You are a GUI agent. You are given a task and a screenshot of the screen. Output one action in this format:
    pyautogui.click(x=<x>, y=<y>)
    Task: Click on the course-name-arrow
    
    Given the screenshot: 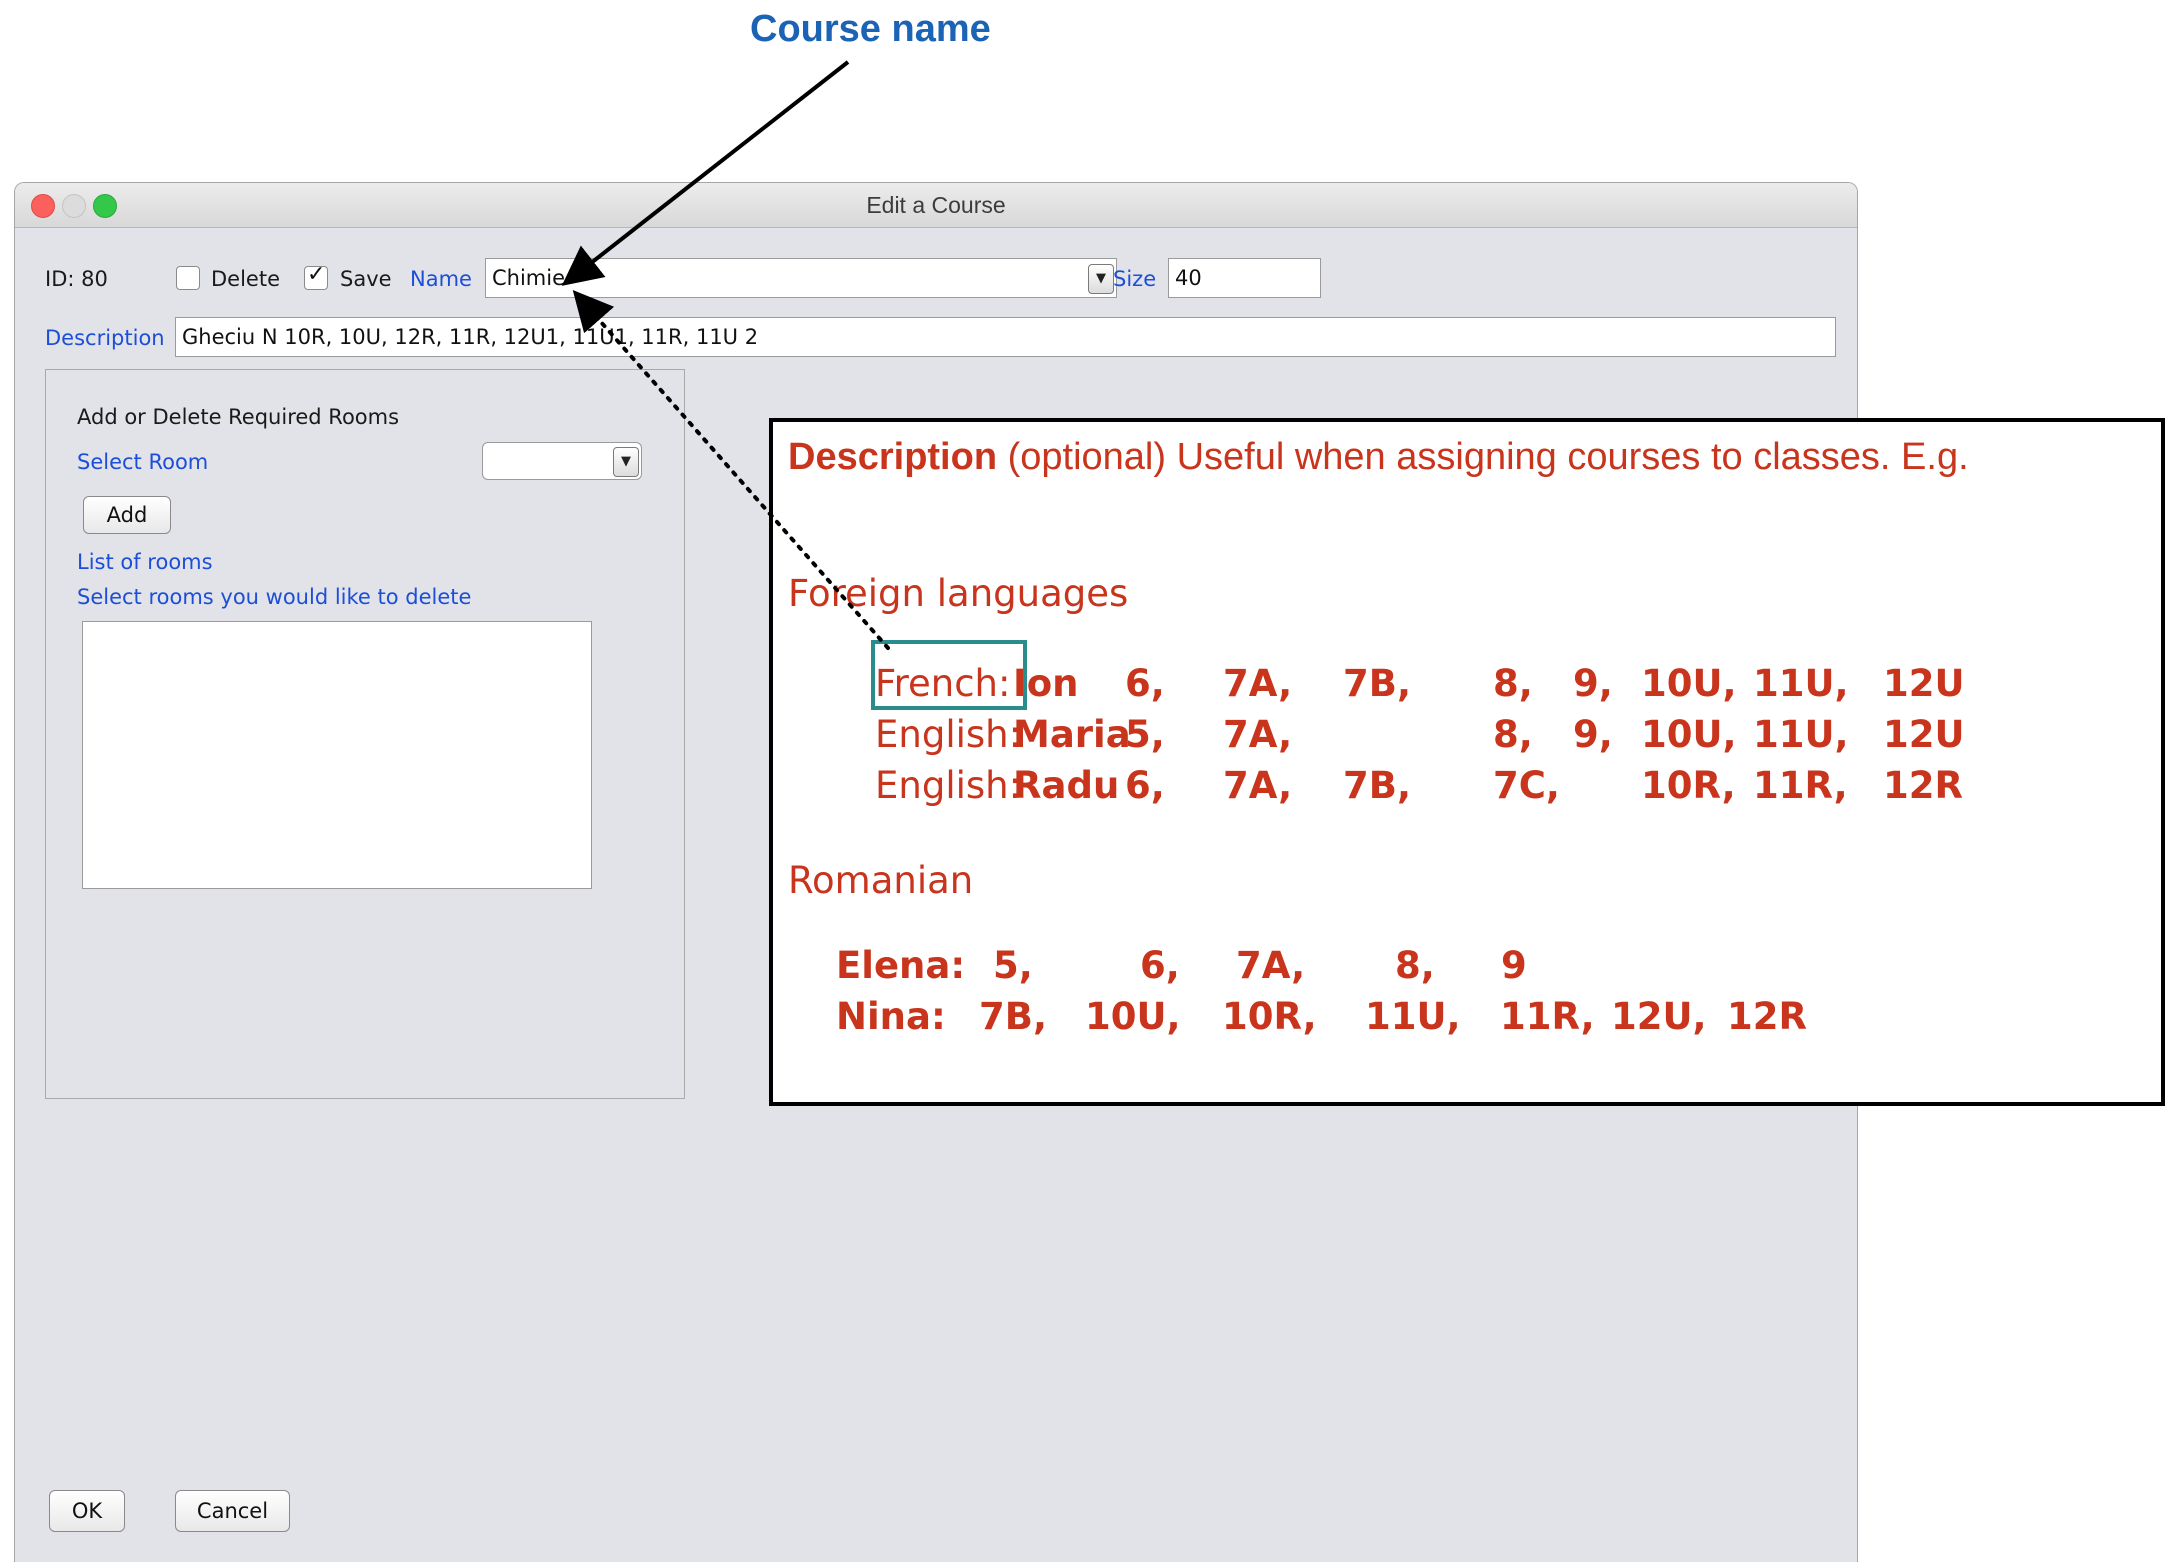 What is the action you would take?
    pyautogui.click(x=705, y=173)
    